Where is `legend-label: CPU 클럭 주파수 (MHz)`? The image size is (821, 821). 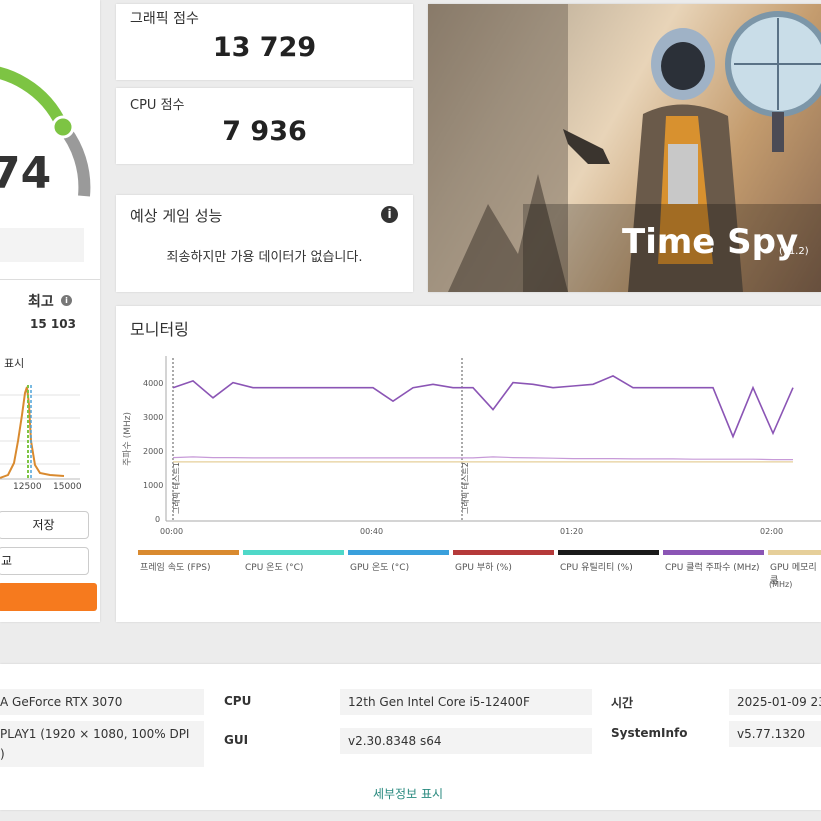 legend-label: CPU 클럭 주파수 (MHz) is located at coordinates (712, 566).